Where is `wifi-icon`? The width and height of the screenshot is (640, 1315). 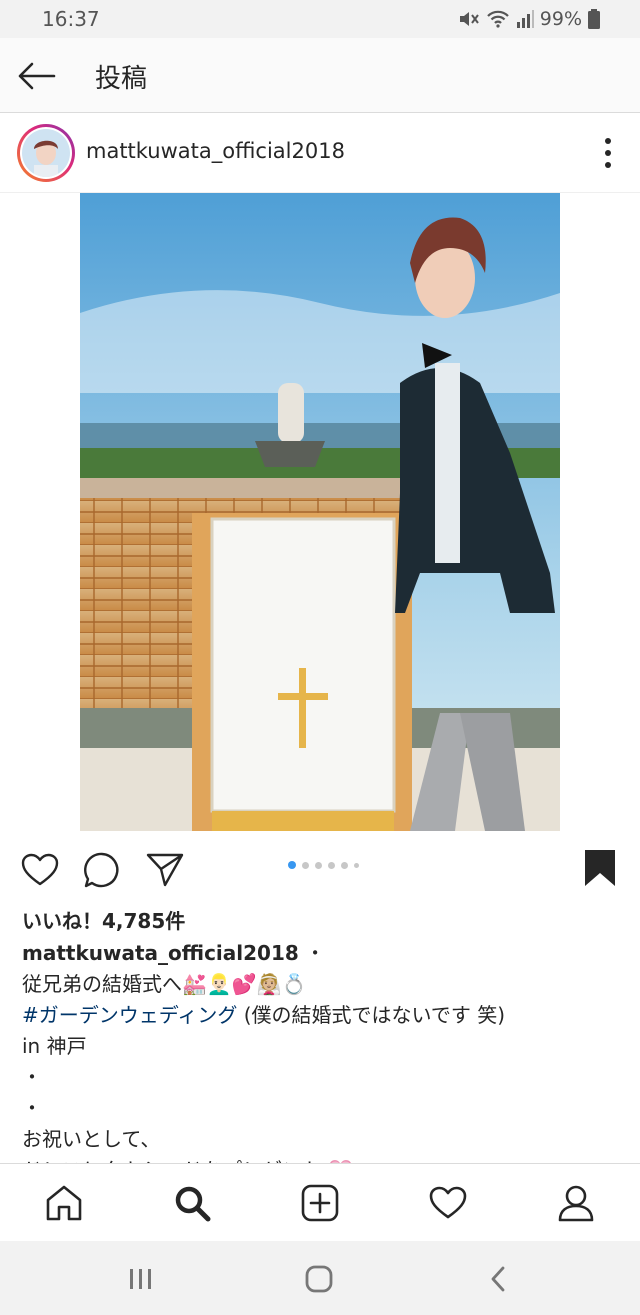
wifi-icon is located at coordinates (497, 19).